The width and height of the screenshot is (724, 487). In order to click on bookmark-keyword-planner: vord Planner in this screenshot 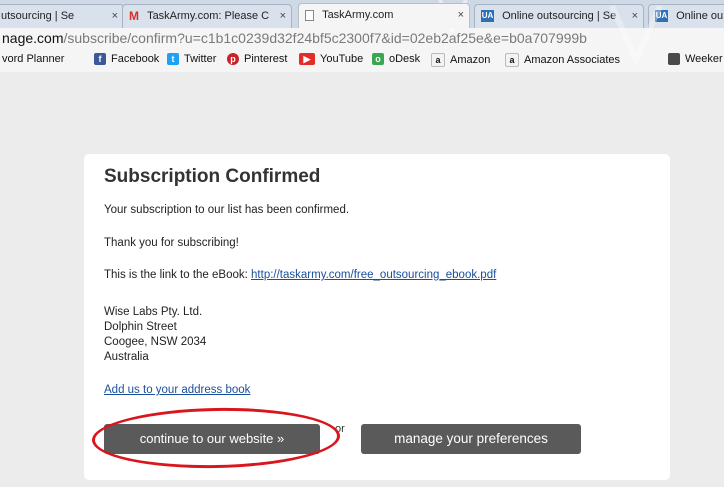, I will do `click(33, 59)`.